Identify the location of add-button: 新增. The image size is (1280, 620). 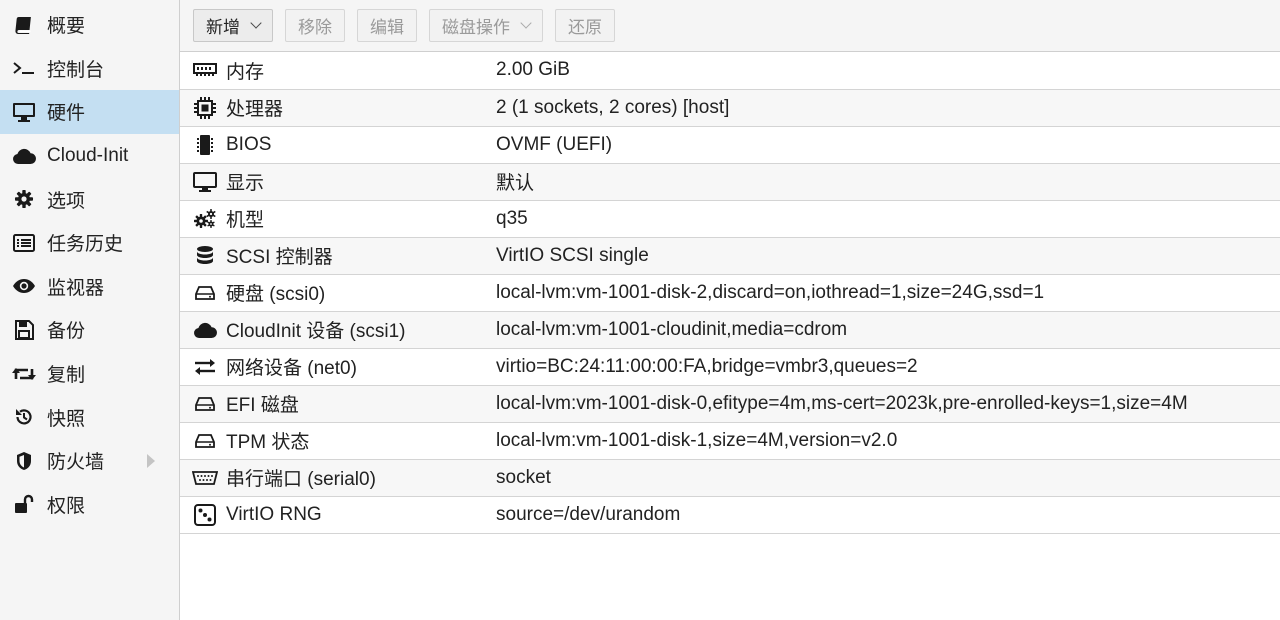
(233, 25).